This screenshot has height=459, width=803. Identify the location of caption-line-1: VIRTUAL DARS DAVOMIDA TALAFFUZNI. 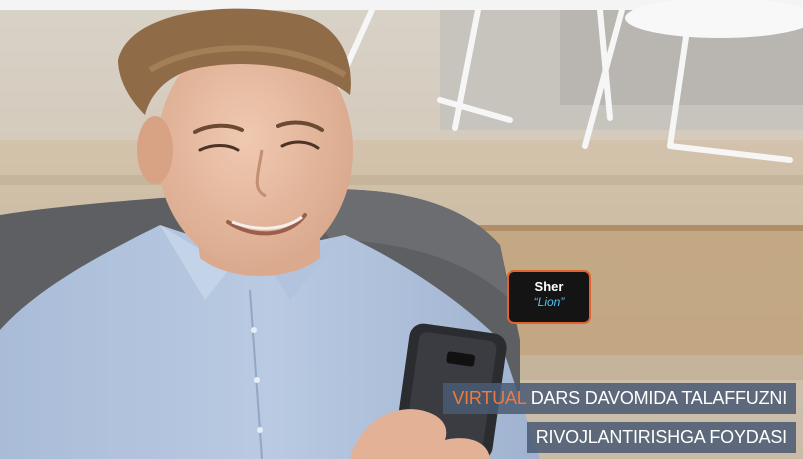
(619, 398).